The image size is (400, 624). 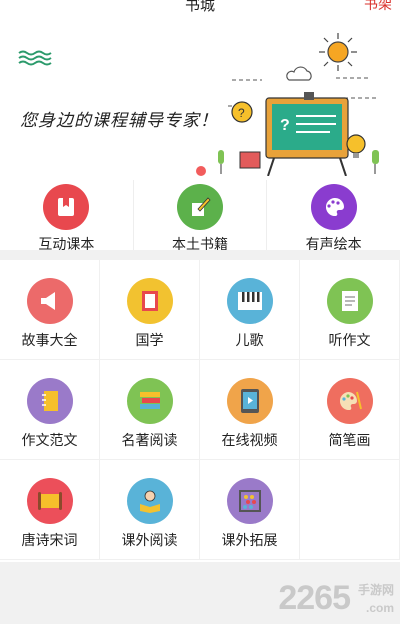 What do you see at coordinates (200, 593) in the screenshot?
I see `bottom-area: 2265 手游网 .com` at bounding box center [200, 593].